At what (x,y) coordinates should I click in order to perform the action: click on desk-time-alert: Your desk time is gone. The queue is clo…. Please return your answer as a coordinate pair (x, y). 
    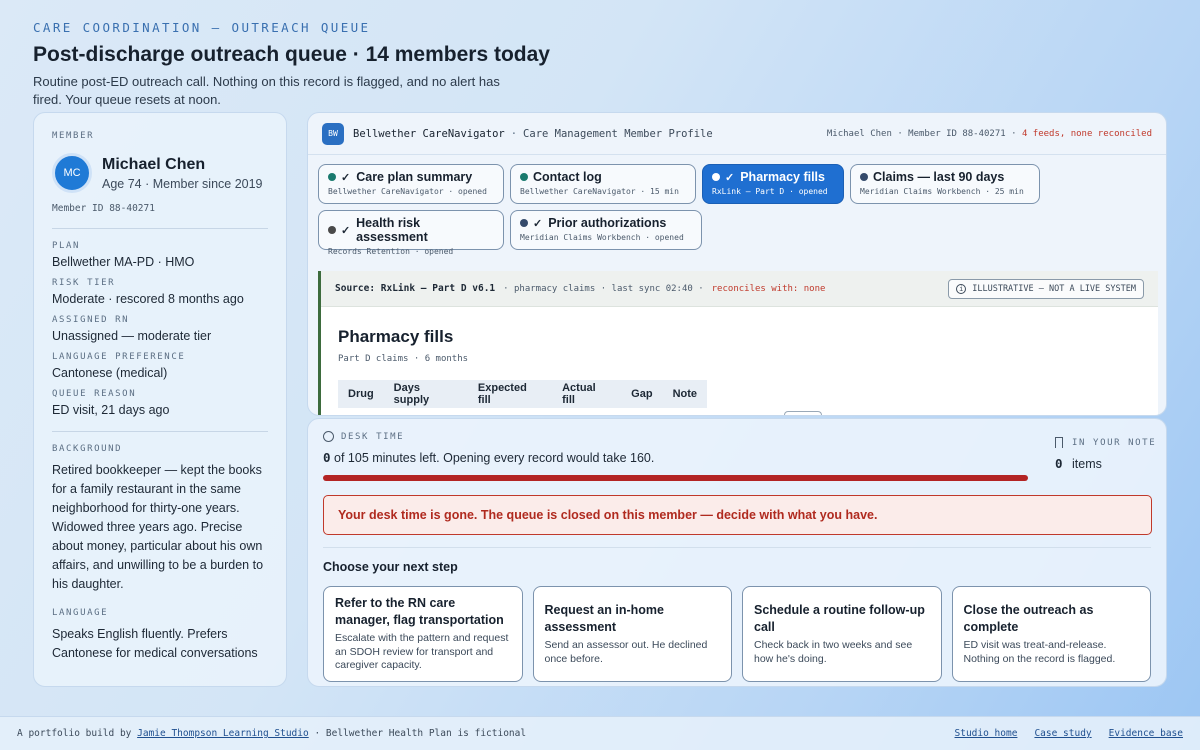
    Looking at the image, I should click on (737, 515).